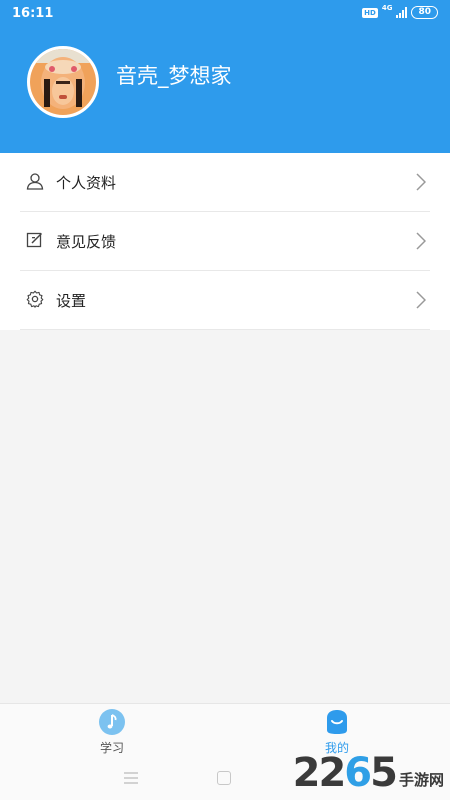 Image resolution: width=450 pixels, height=800 pixels. I want to click on menu-item-label: 个人资料, so click(86, 183).